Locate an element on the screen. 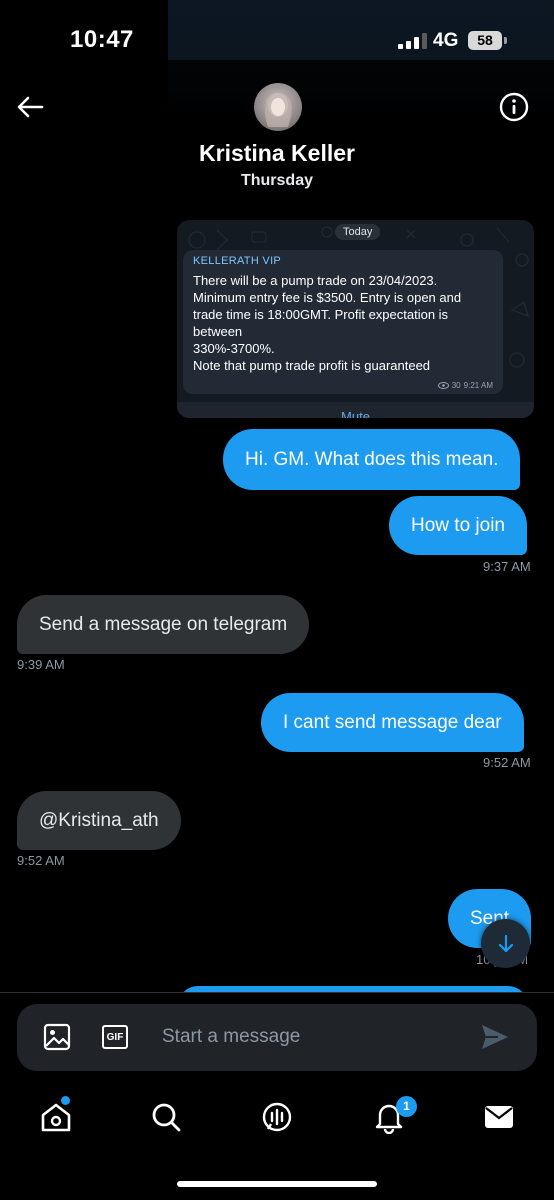 The image size is (554, 1200). scroll-to-bottom-button is located at coordinates (505, 943).